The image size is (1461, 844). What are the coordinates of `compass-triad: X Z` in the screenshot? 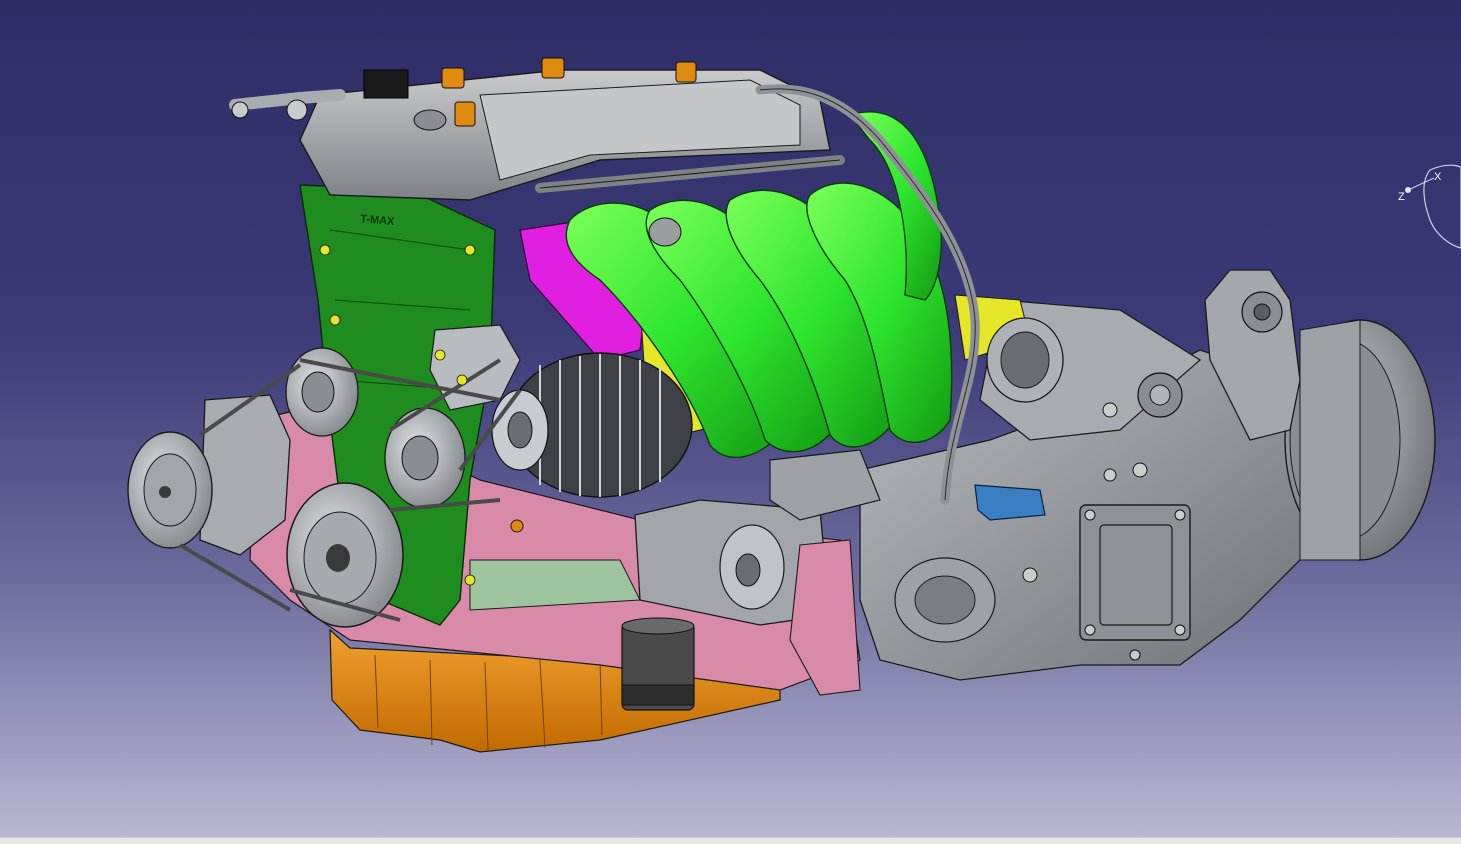 It's located at (1425, 204).